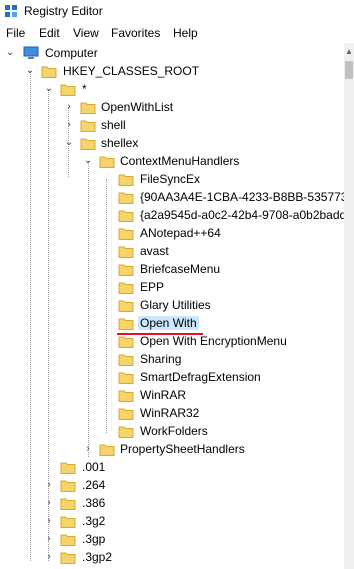  I want to click on tree-node-openwithlist: › OpenWithList, so click(172, 107).